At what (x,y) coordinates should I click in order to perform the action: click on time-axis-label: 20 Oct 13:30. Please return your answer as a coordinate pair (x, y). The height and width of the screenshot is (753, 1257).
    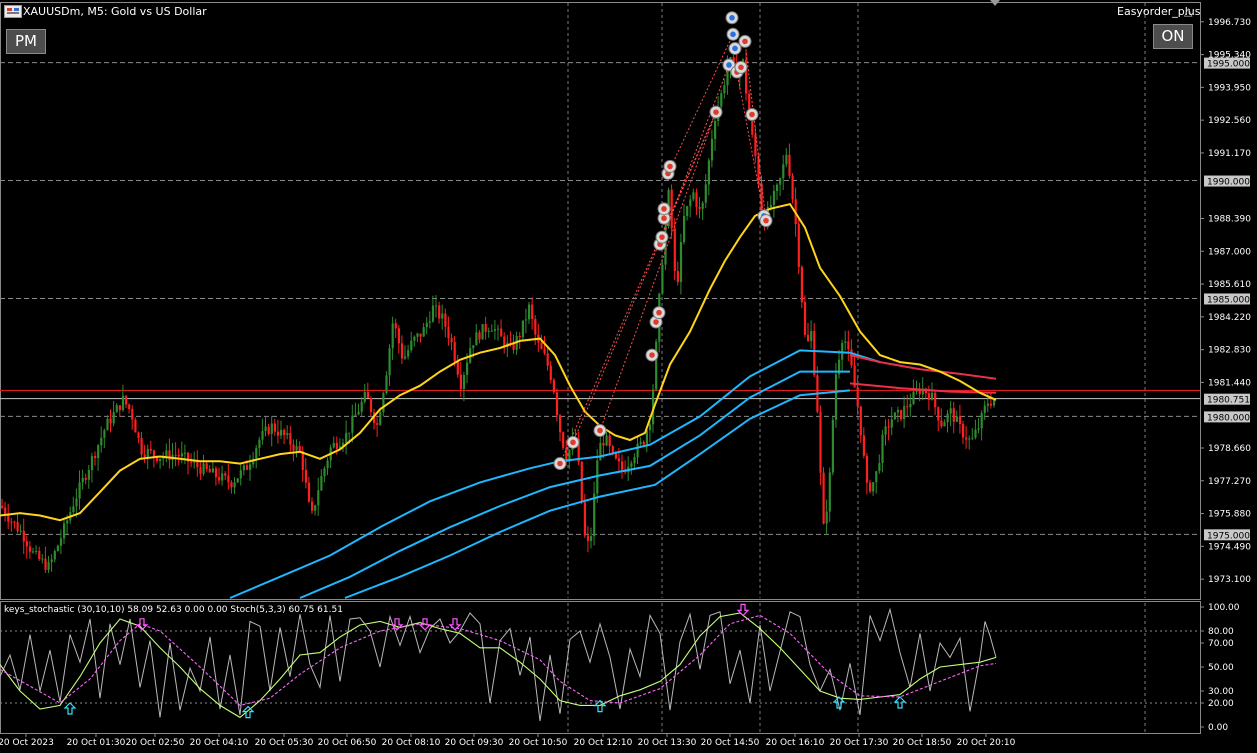
    Looking at the image, I should click on (667, 743).